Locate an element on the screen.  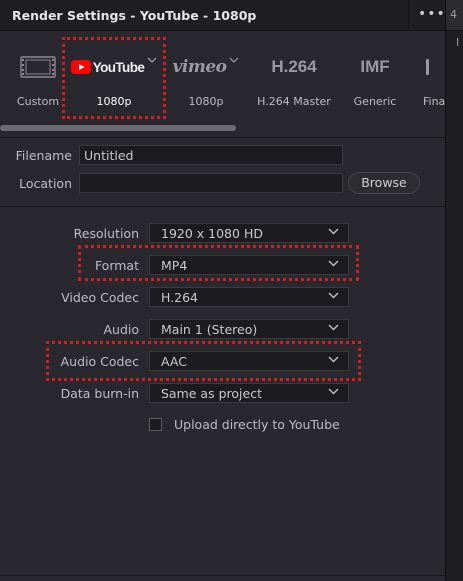
preset-imf-label: Generic is located at coordinates (375, 101).